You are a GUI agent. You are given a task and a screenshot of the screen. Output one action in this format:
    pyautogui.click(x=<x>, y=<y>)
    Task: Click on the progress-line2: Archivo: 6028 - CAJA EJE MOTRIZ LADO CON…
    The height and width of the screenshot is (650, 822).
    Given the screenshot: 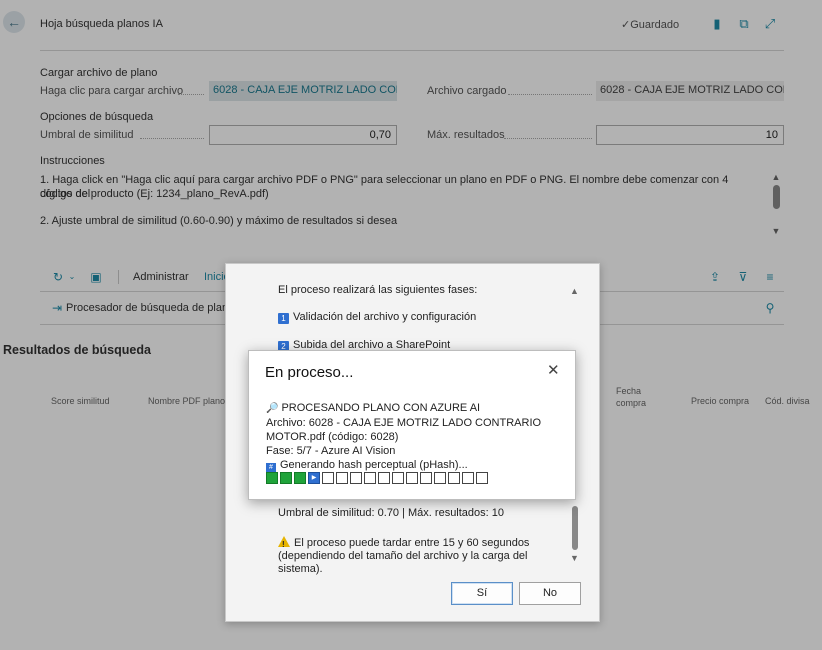 What is the action you would take?
    pyautogui.click(x=404, y=423)
    